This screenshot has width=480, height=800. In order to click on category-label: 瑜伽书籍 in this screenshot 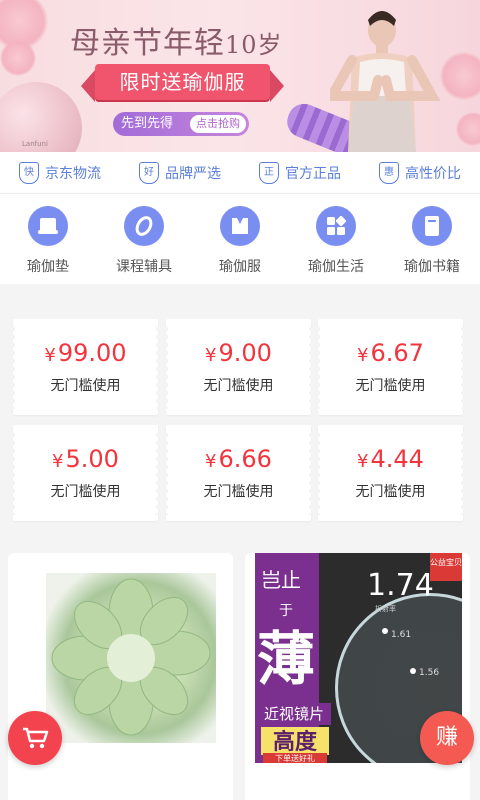, I will do `click(432, 267)`.